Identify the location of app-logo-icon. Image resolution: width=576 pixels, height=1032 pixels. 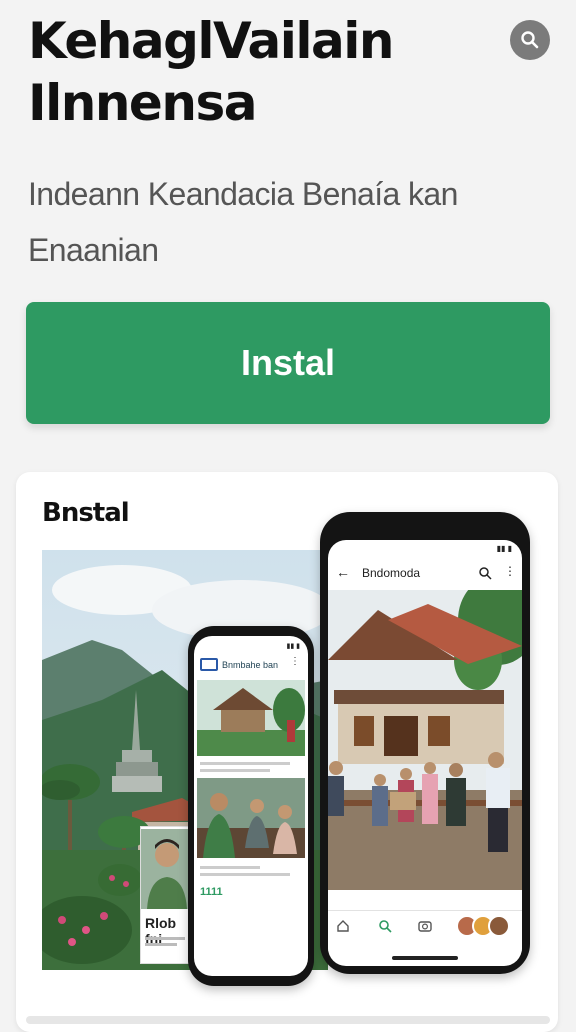
(209, 664).